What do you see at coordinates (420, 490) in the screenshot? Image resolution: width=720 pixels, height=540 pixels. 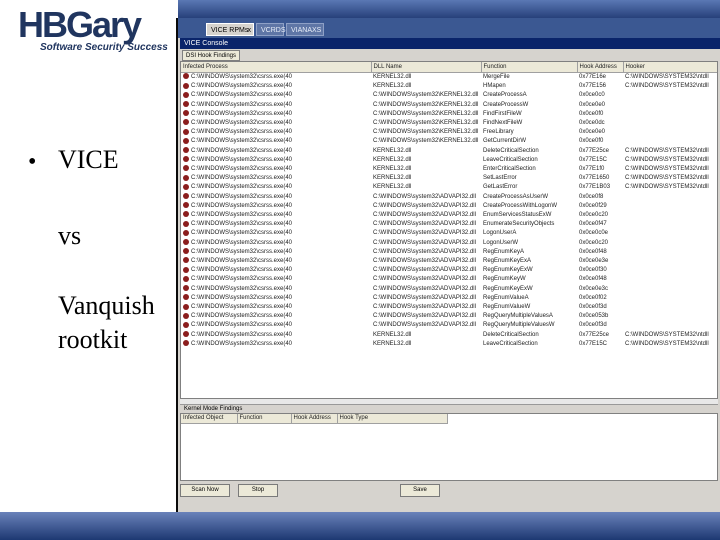 I see `save-button: Save` at bounding box center [420, 490].